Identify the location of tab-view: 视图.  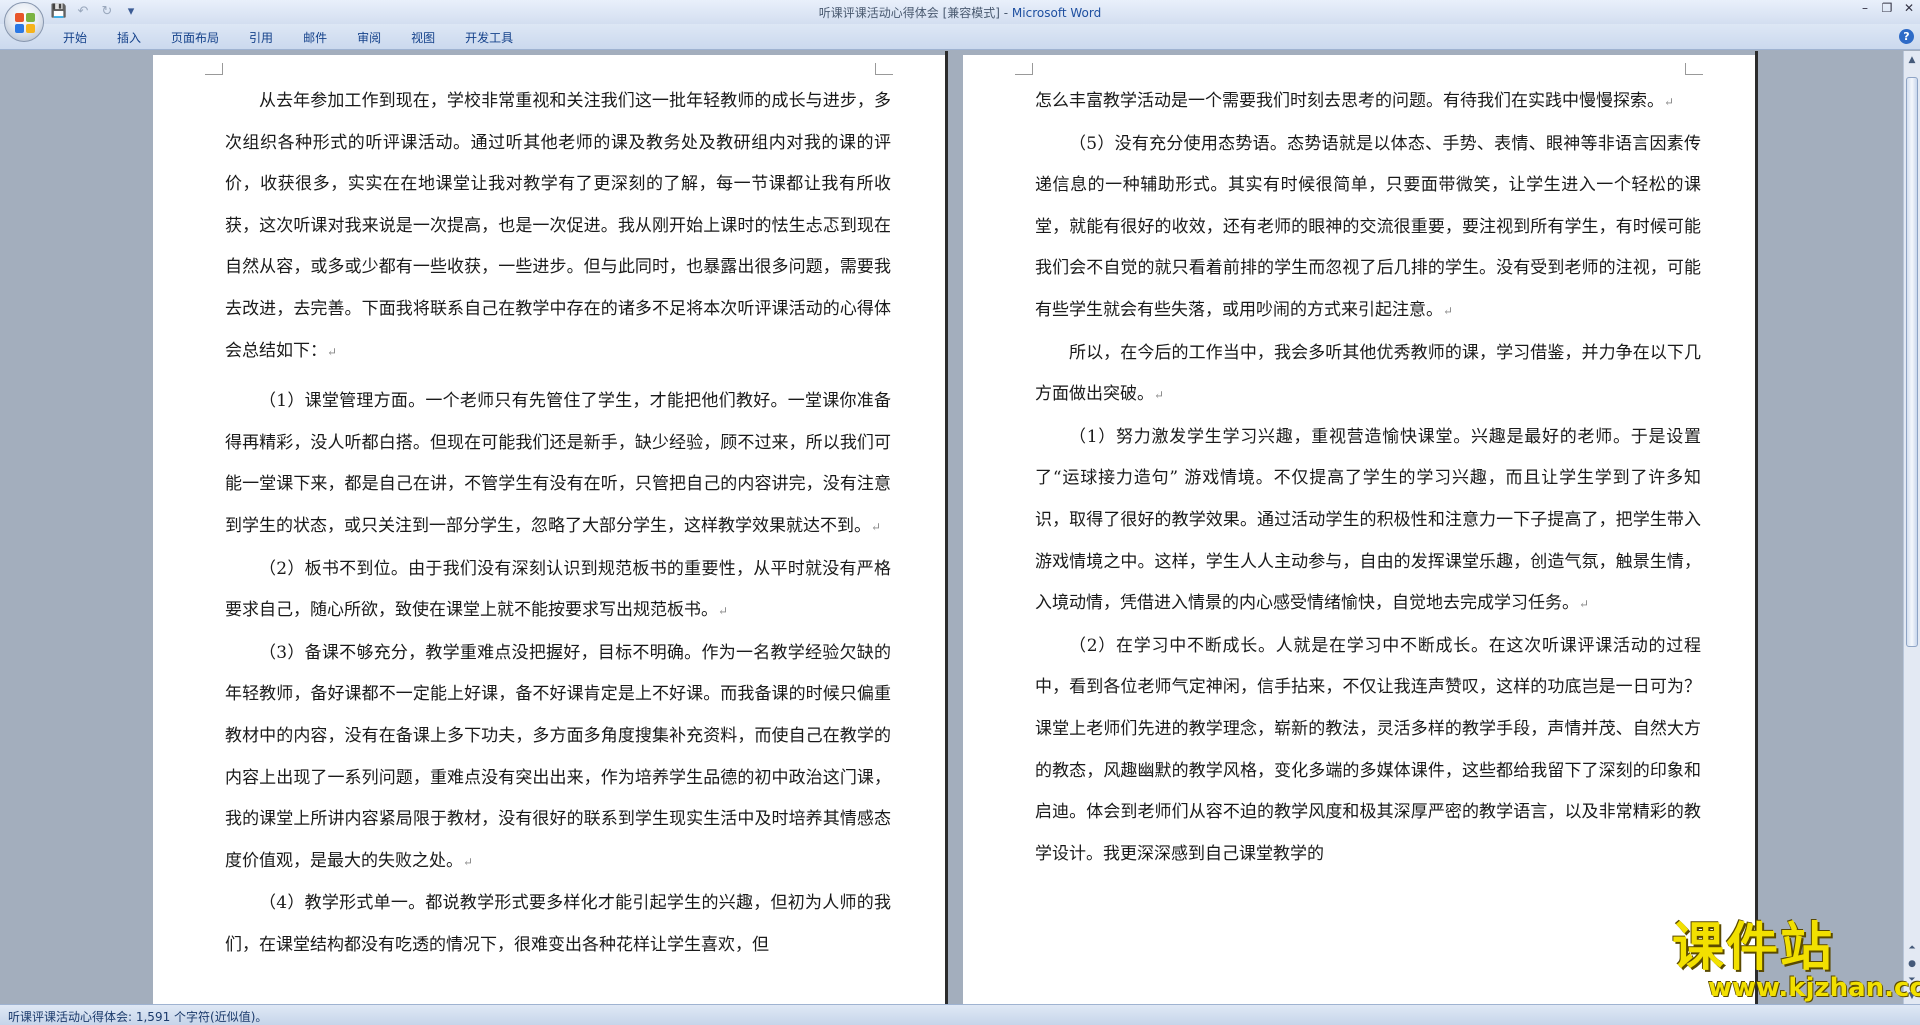
(423, 38).